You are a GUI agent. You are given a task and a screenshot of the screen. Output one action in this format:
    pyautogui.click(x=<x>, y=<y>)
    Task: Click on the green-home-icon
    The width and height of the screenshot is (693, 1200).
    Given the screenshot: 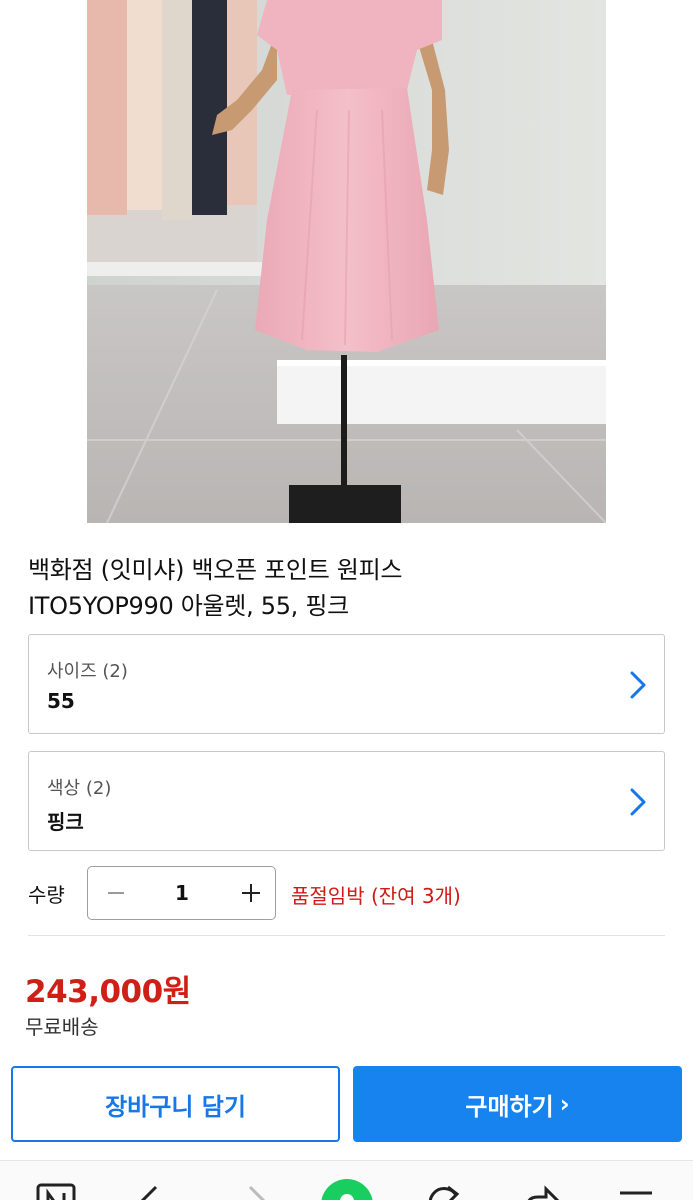 What is the action you would take?
    pyautogui.click(x=347, y=1189)
    